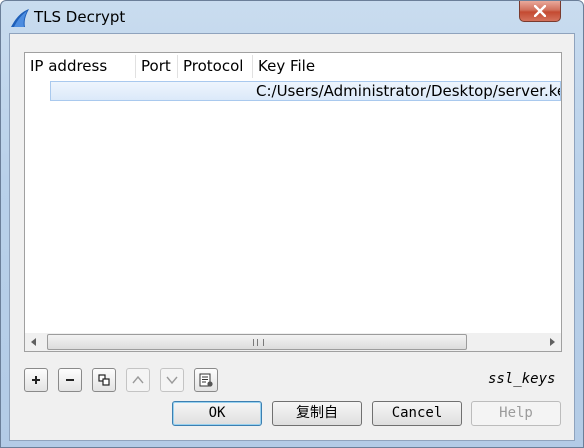 The image size is (584, 448). Describe the element at coordinates (403, 66) in the screenshot. I see `column-header-key-file: Key File` at that location.